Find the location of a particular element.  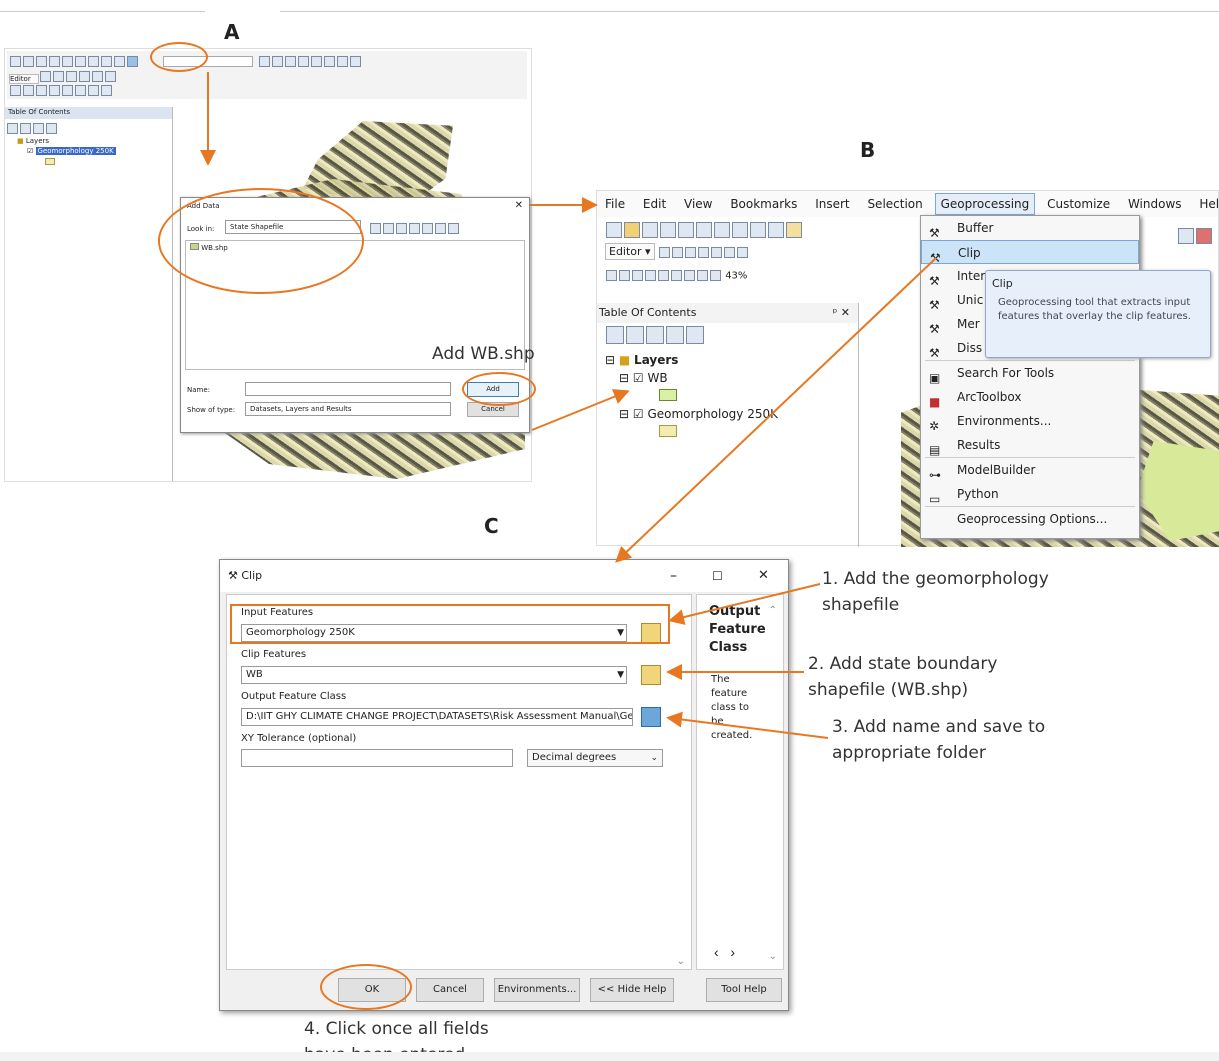

bottom-strip is located at coordinates (609, 1056).